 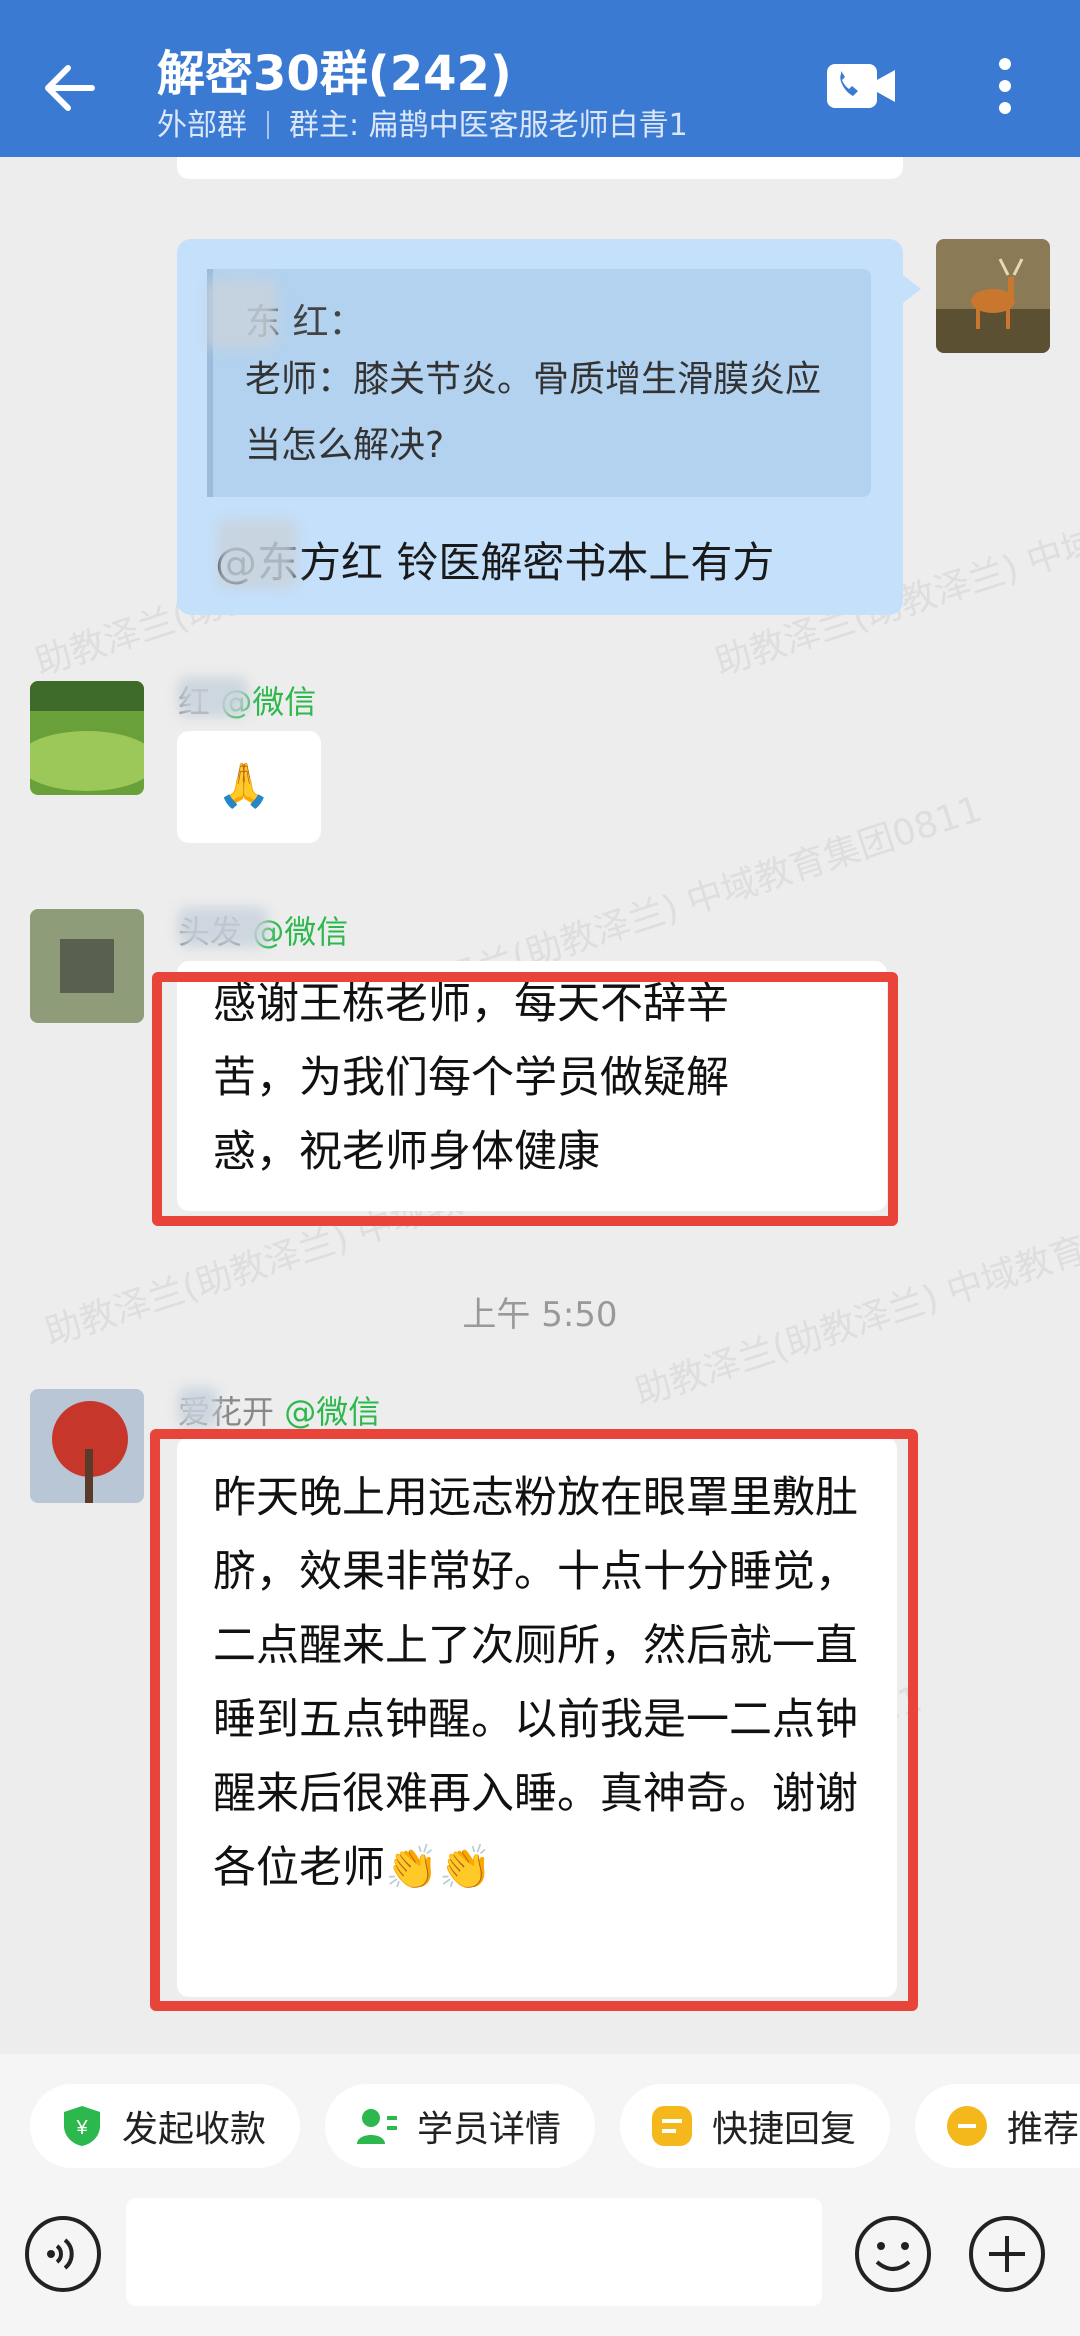 What do you see at coordinates (489, 2129) in the screenshot?
I see `student-details-label: 学员详情` at bounding box center [489, 2129].